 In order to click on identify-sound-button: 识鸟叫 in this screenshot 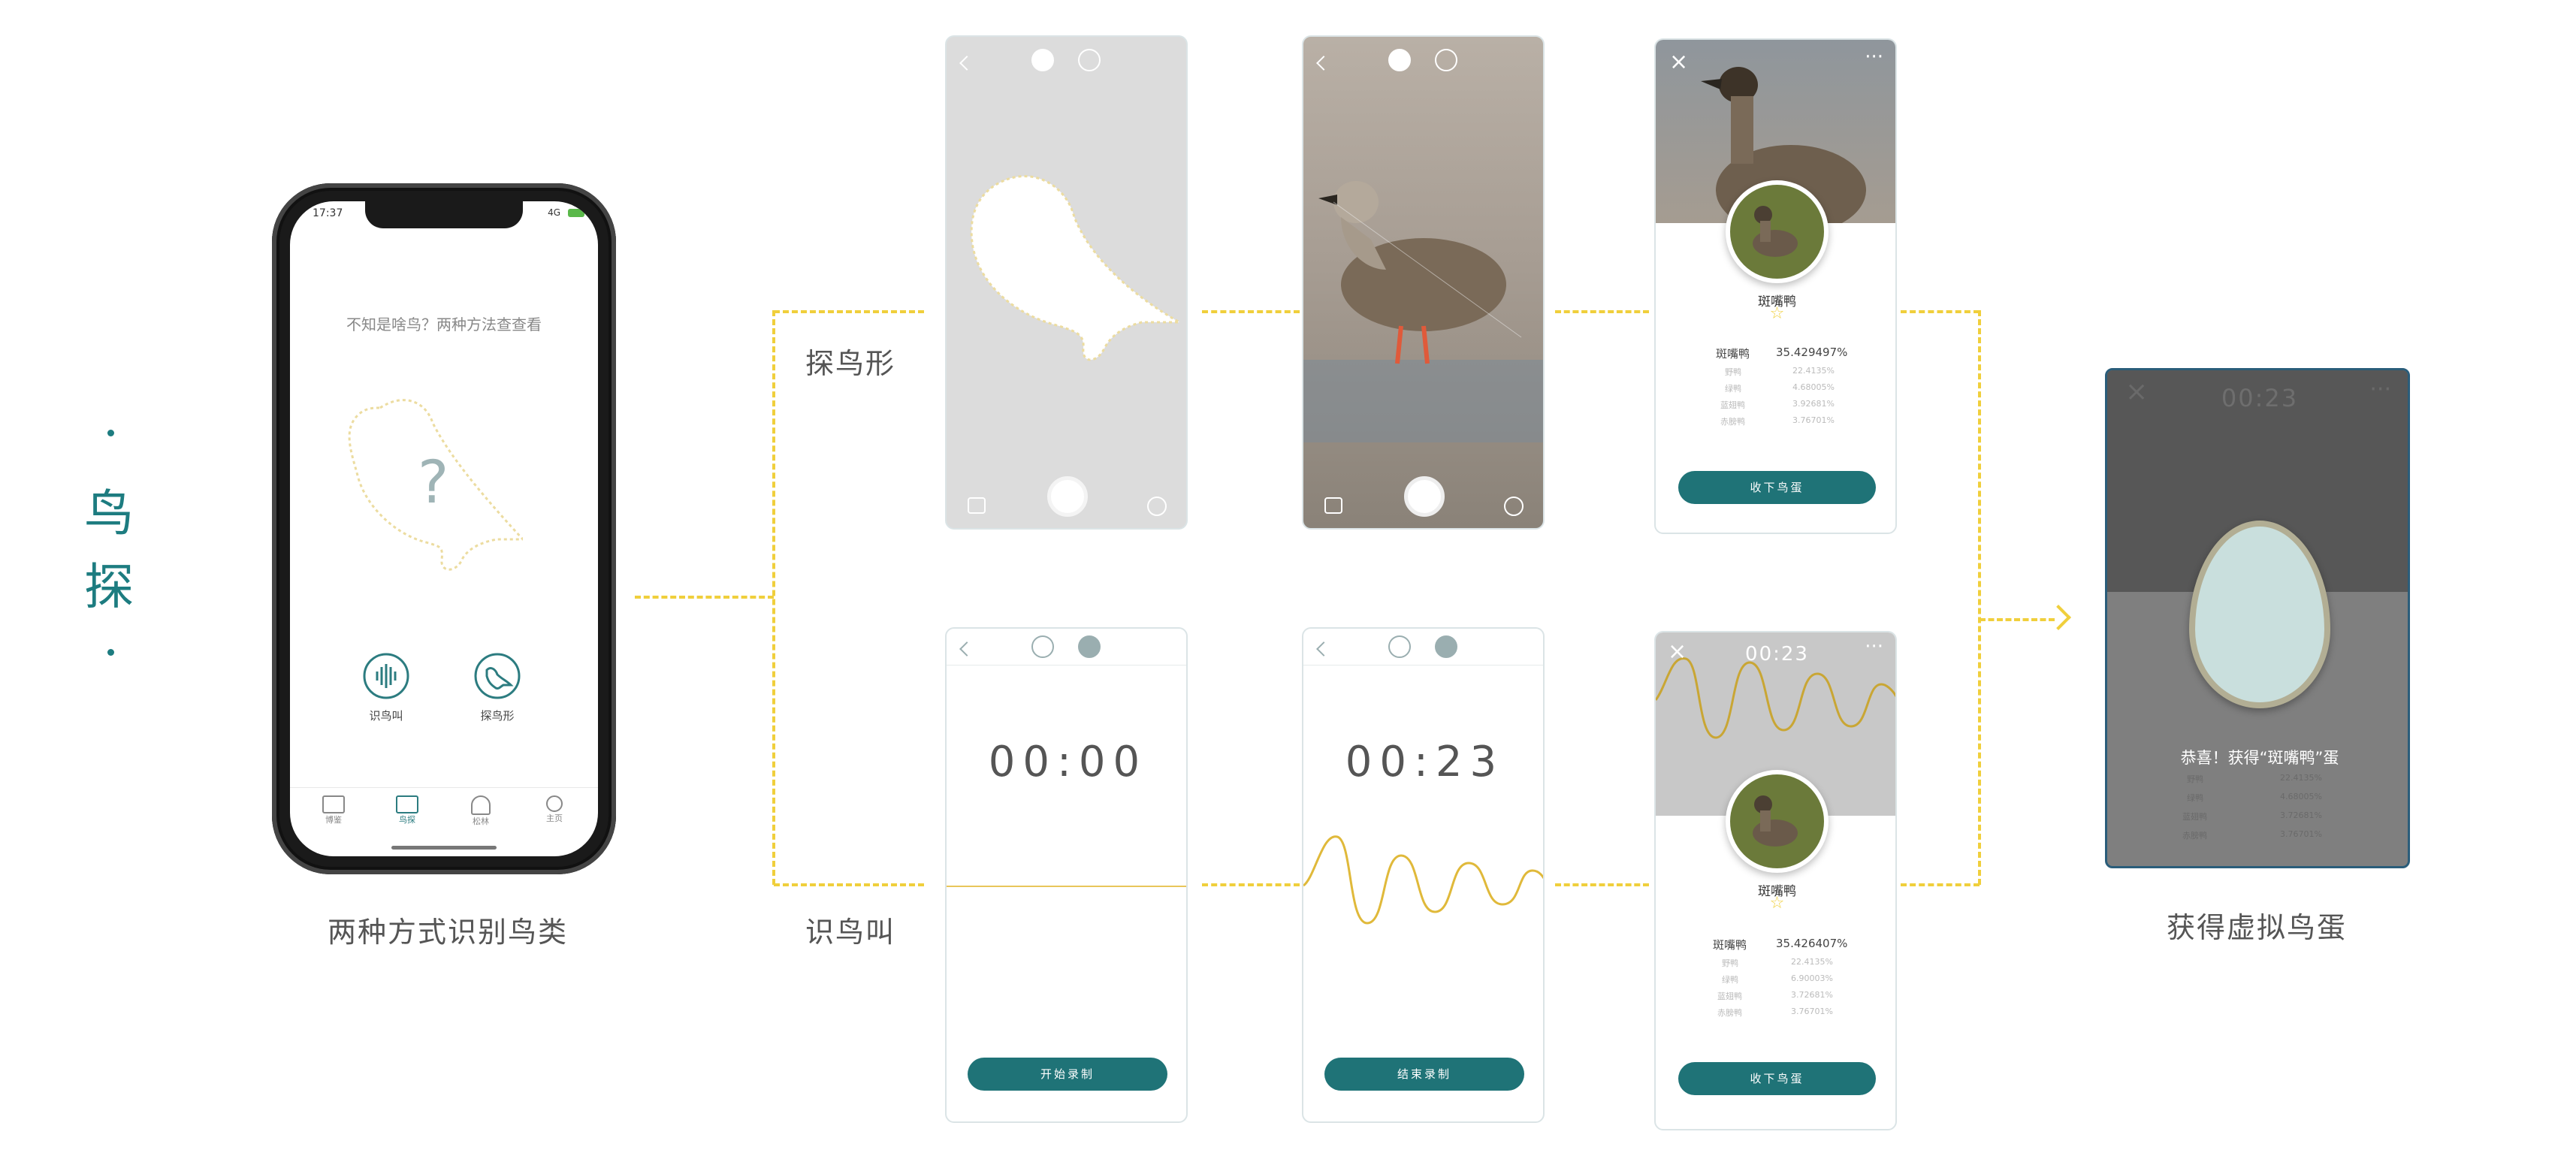, I will do `click(386, 687)`.